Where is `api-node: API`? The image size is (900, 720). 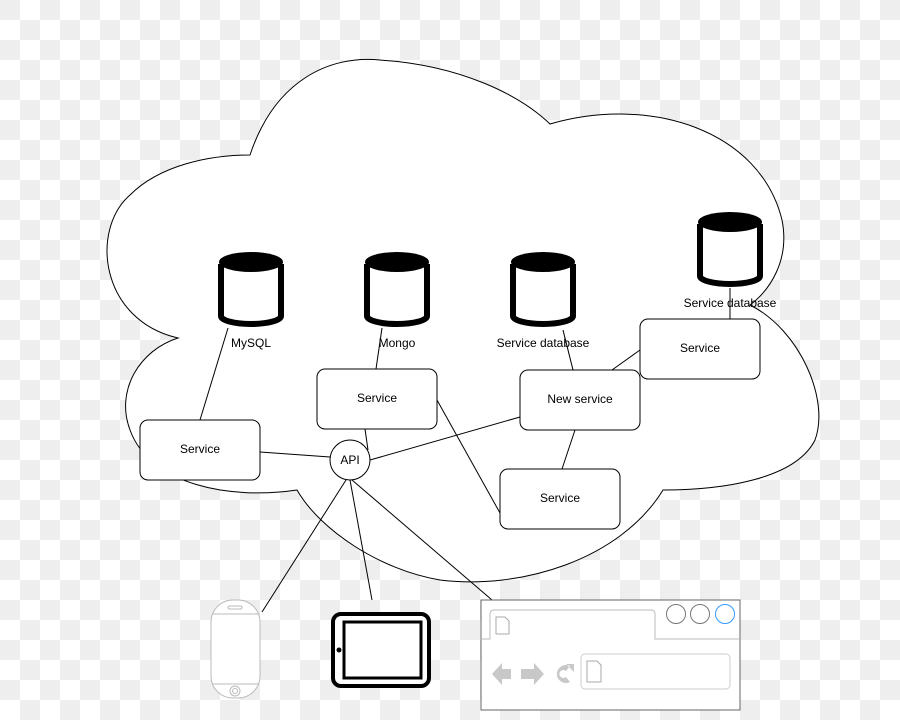 api-node: API is located at coordinates (350, 460).